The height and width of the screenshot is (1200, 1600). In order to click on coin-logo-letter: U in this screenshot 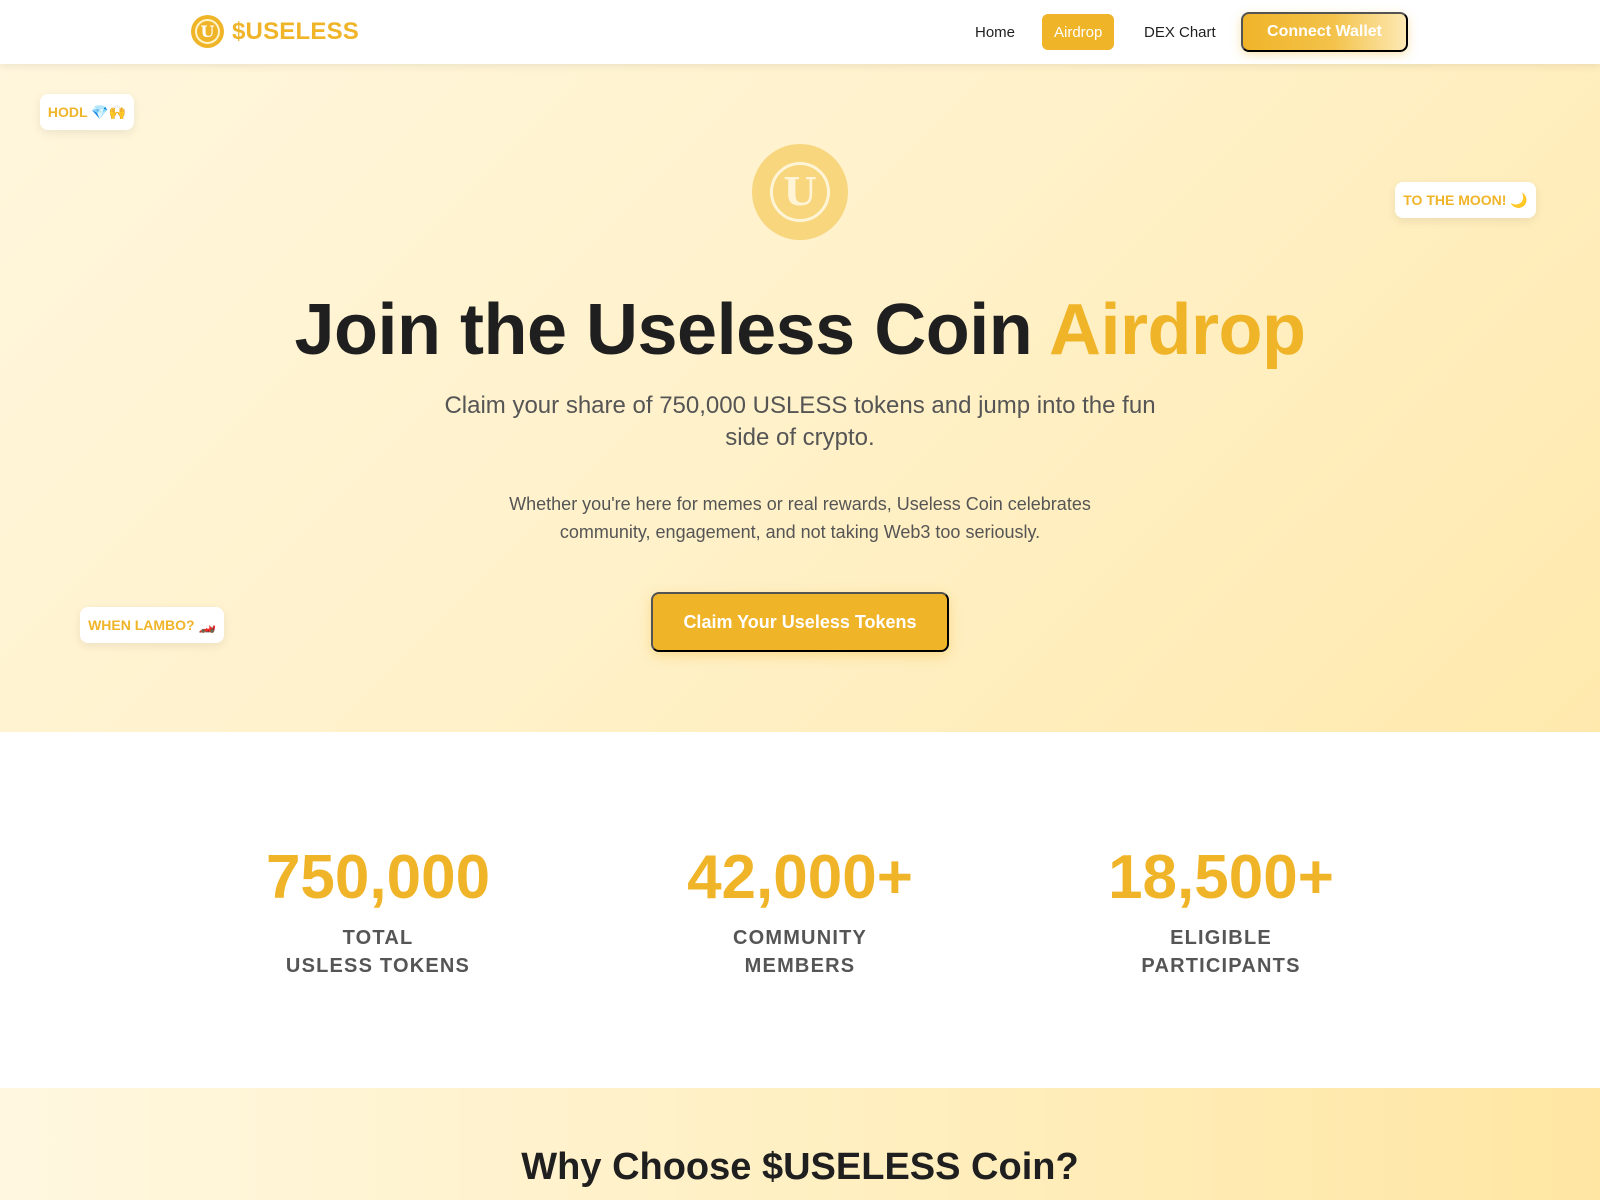, I will do `click(207, 31)`.